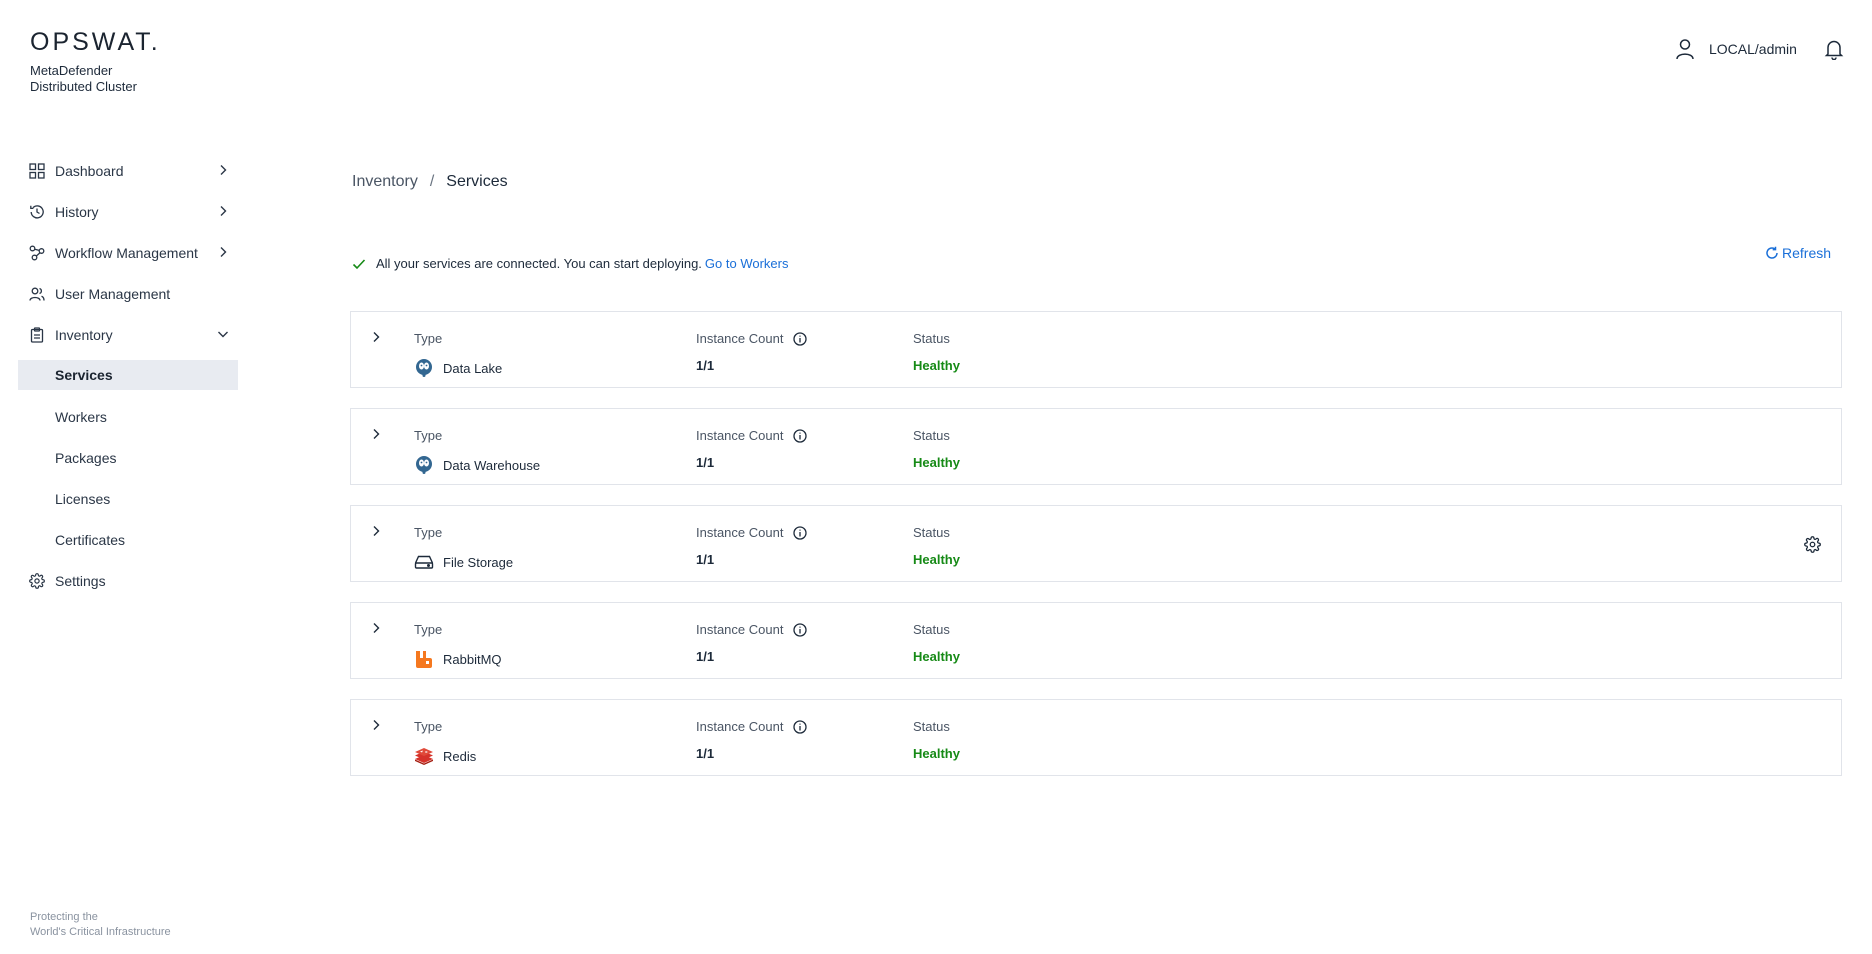 This screenshot has width=1872, height=954. What do you see at coordinates (84, 334) in the screenshot?
I see `sidebar-item-label: Inventory` at bounding box center [84, 334].